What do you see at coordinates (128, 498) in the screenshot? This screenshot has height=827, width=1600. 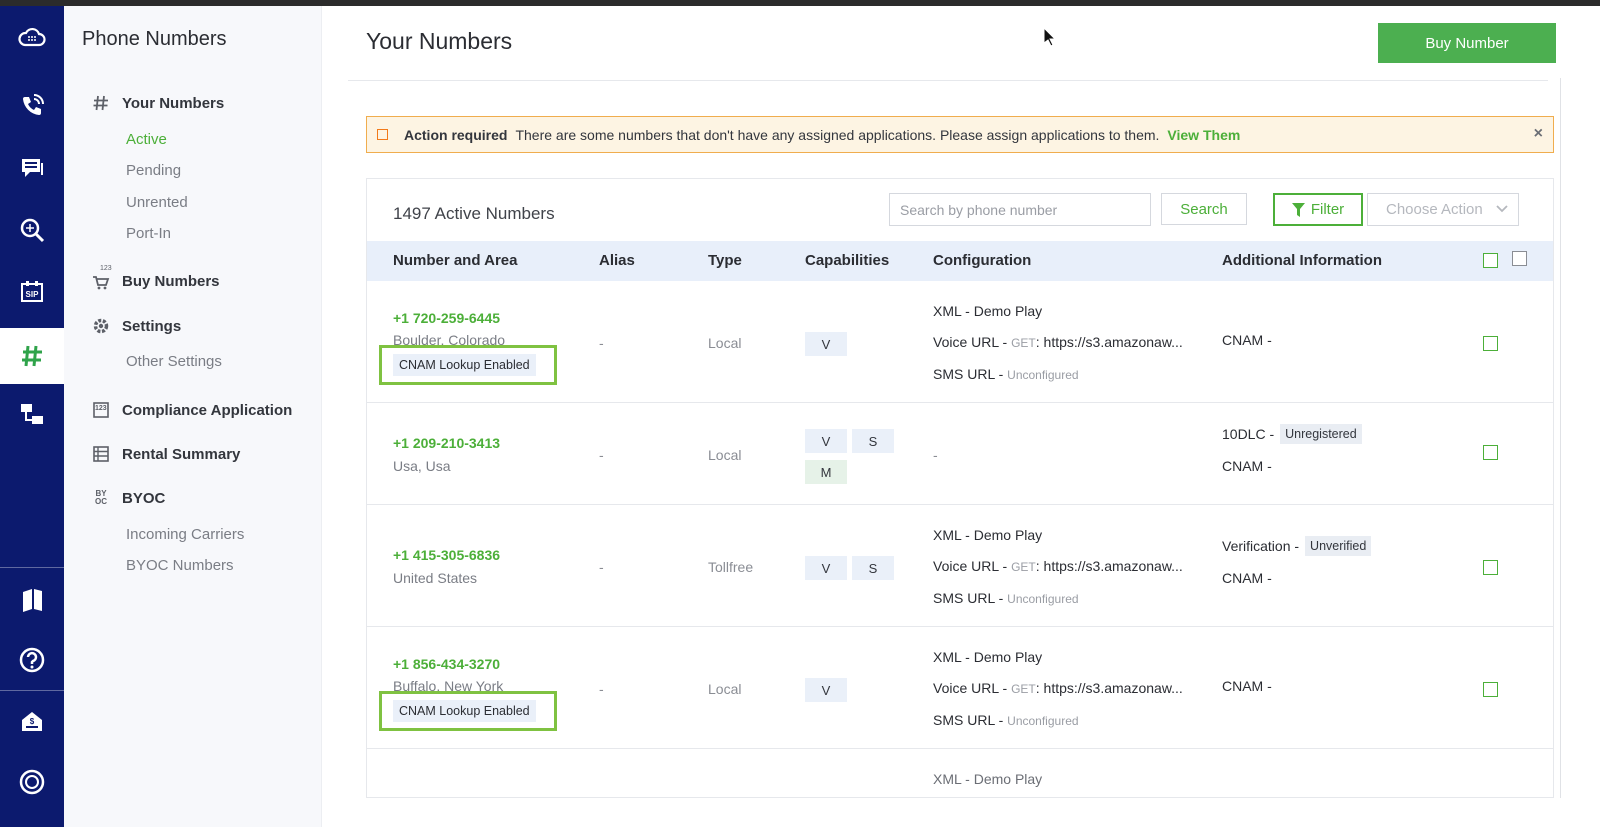 I see `sidebar-item-byoc: BY OC BYOC` at bounding box center [128, 498].